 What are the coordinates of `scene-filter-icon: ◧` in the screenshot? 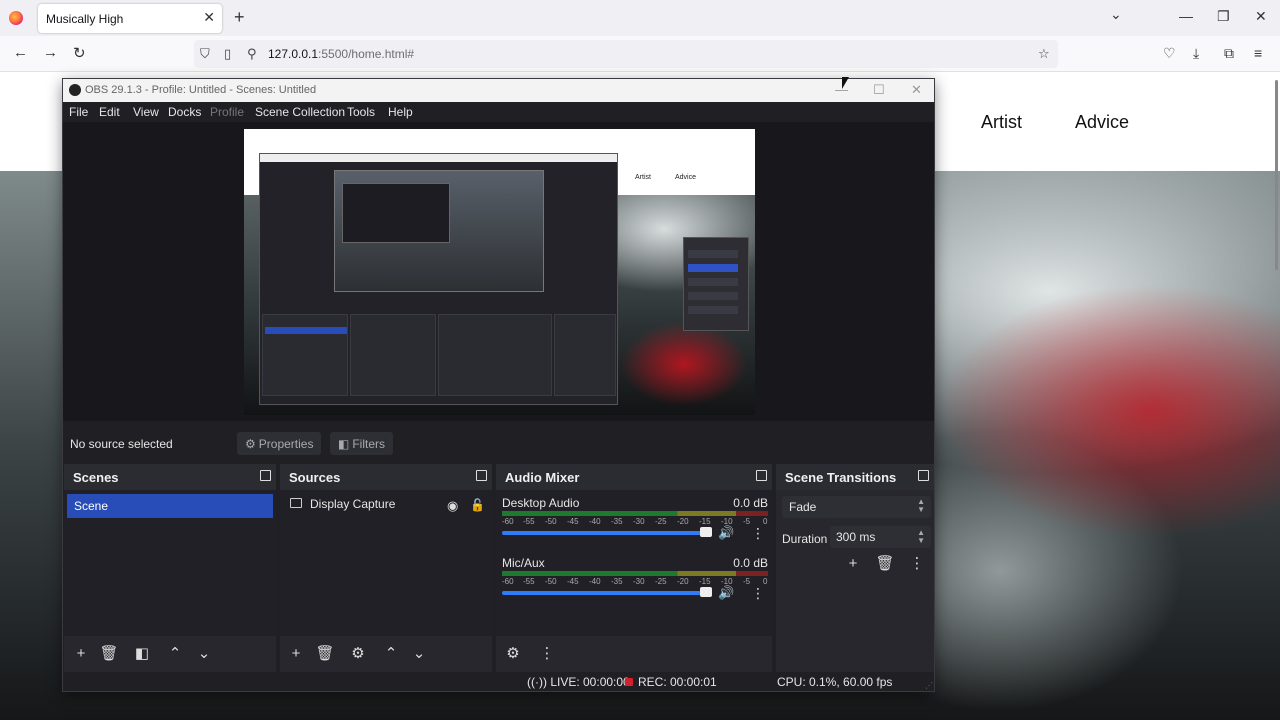 It's located at (142, 654).